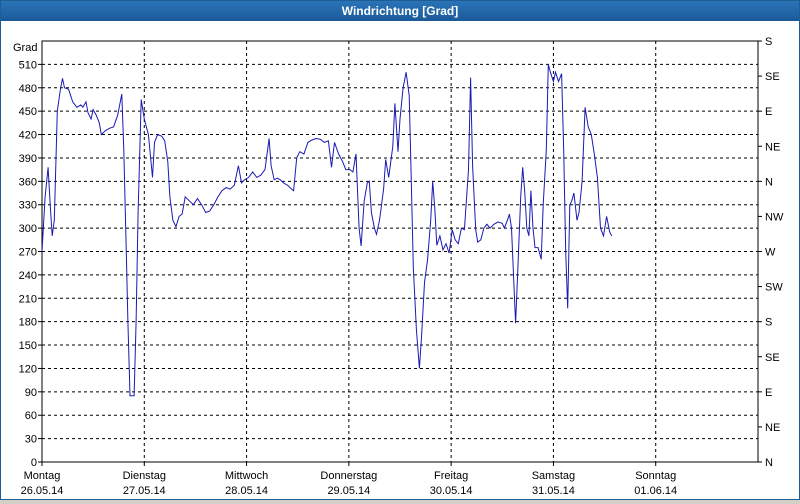 Image resolution: width=800 pixels, height=504 pixels. What do you see at coordinates (246, 476) in the screenshot?
I see `x-tick-day-label: Mittwoch` at bounding box center [246, 476].